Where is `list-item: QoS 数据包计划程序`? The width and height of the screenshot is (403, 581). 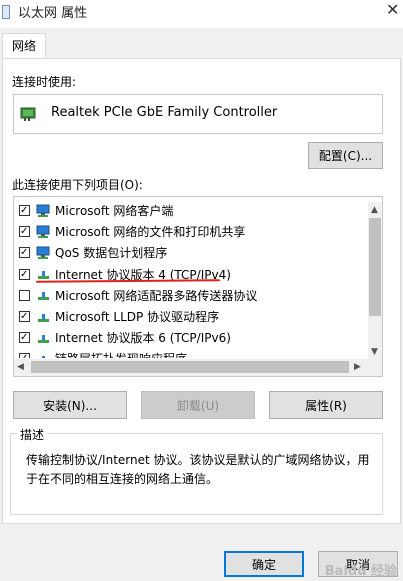
list-item: QoS 数据包计划程序 is located at coordinates (93, 252).